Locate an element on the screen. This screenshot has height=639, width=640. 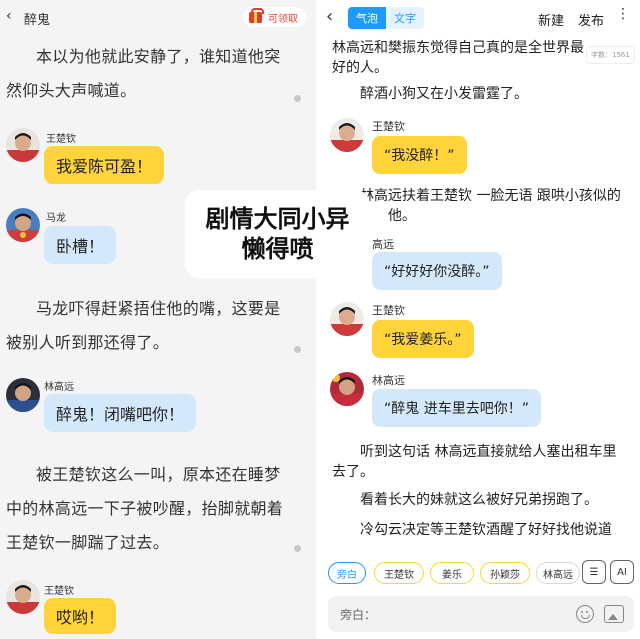
role-manage-icon: ☰ is located at coordinates (594, 572).